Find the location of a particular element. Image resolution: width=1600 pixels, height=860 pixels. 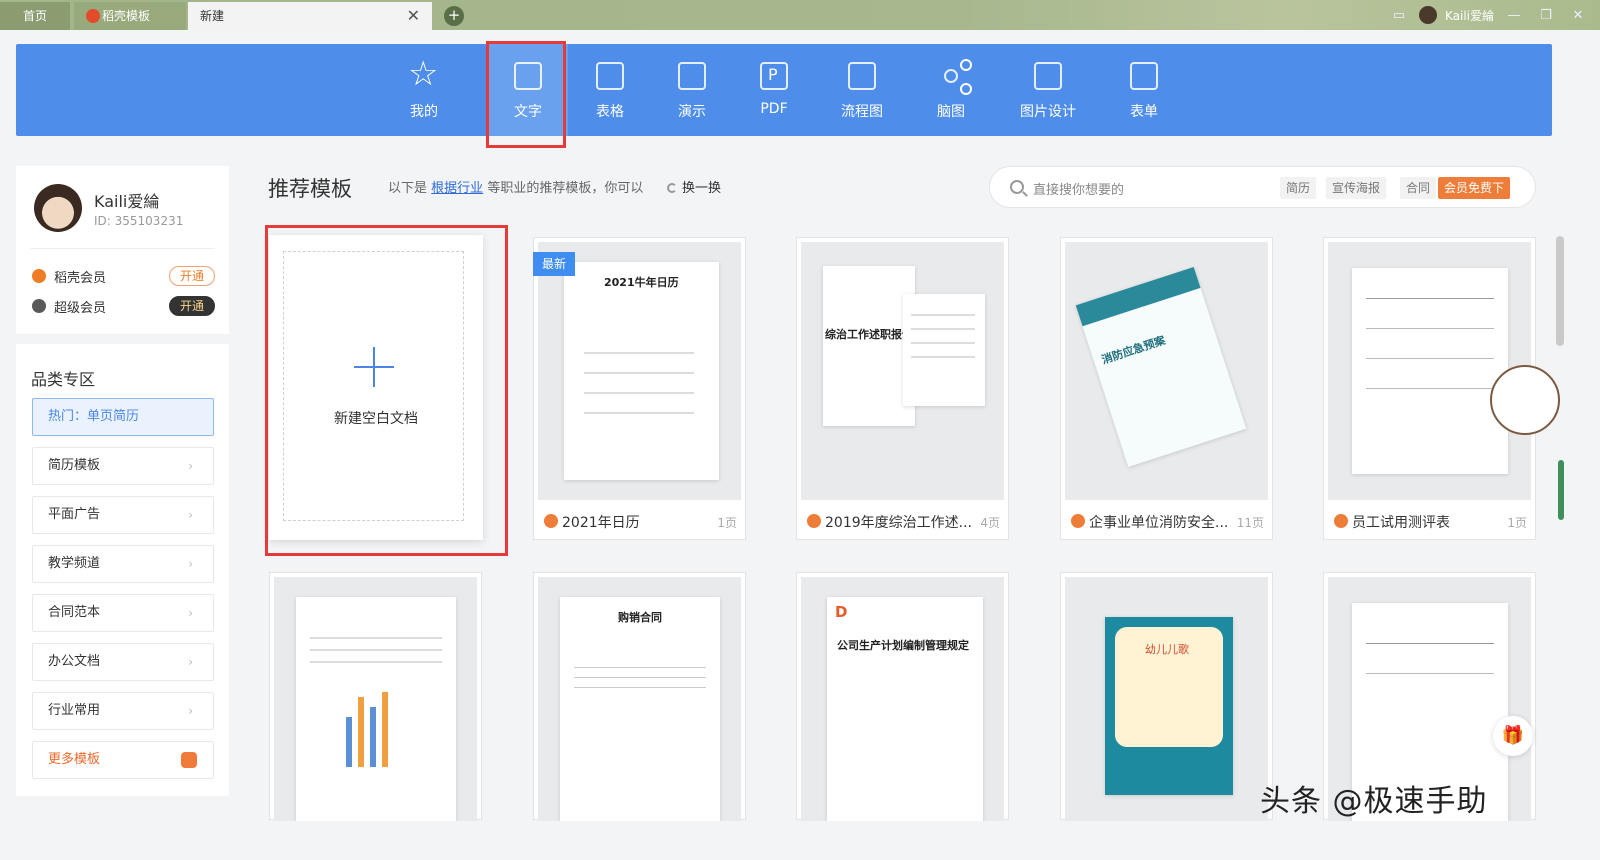

category-flowchart: 流程图 is located at coordinates (862, 90).